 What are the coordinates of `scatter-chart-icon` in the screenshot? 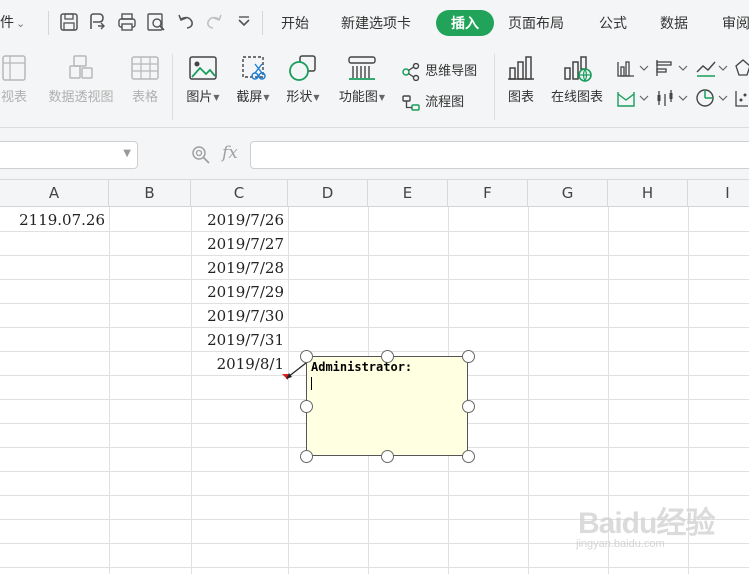 It's located at (741, 99).